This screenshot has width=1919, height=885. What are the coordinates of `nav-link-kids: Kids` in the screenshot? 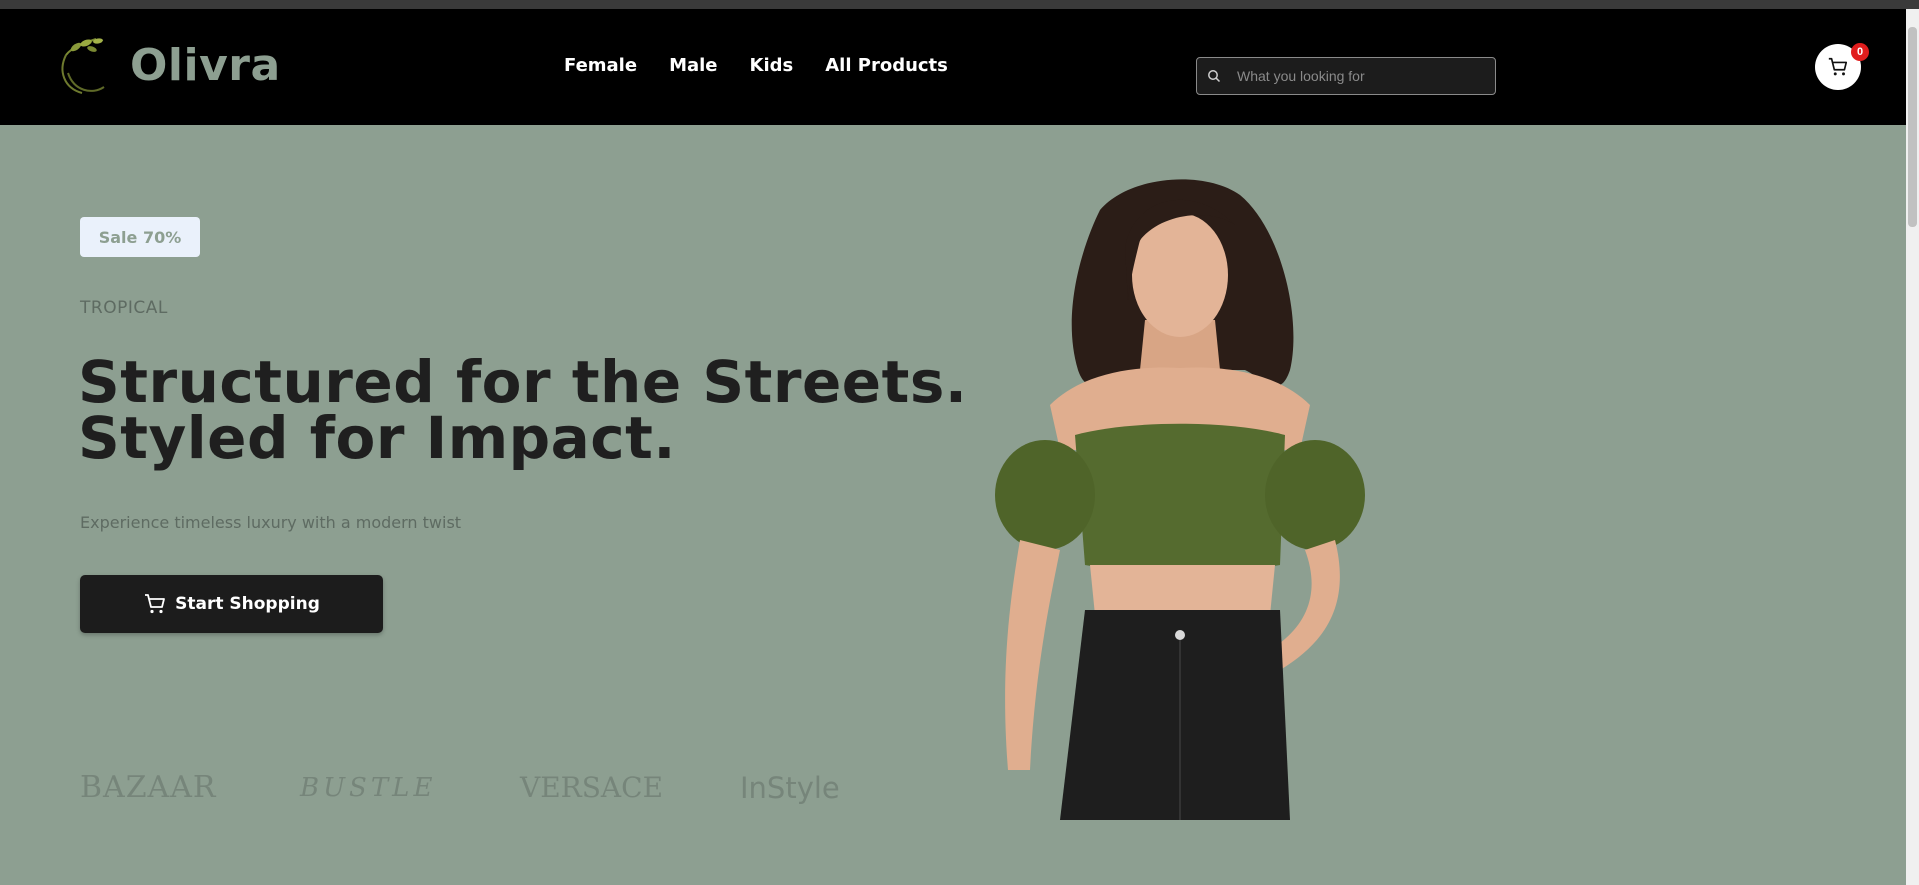 It's located at (772, 65).